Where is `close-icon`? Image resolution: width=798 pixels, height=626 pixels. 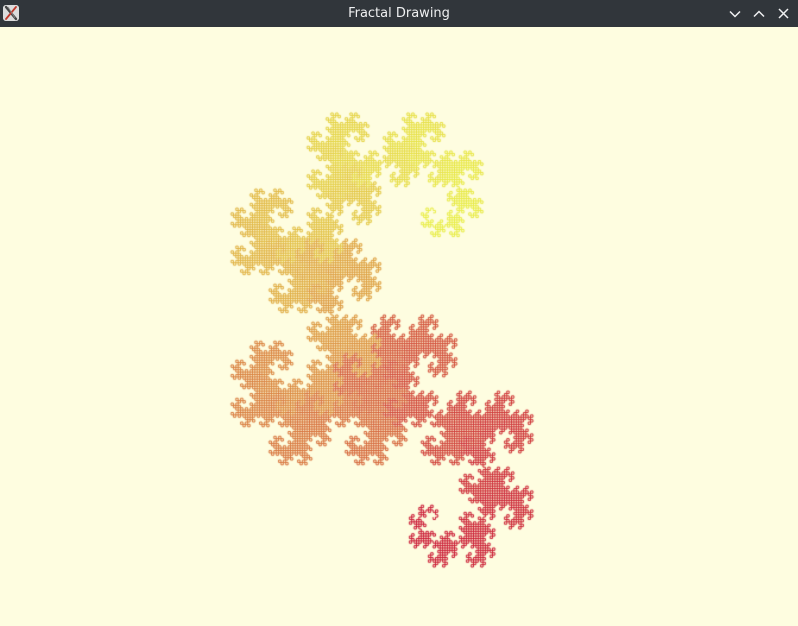
close-icon is located at coordinates (783, 13).